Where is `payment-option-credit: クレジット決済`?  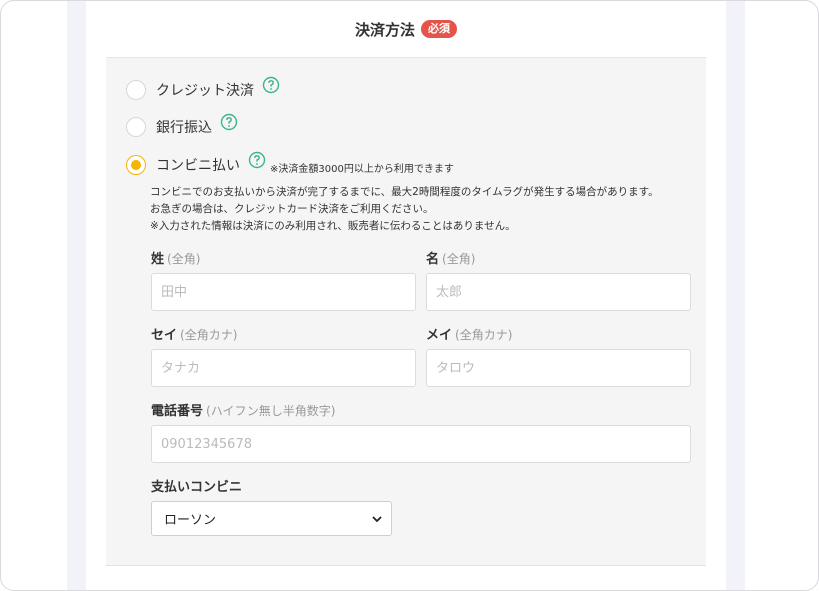 payment-option-credit: クレジット決済 is located at coordinates (203, 88).